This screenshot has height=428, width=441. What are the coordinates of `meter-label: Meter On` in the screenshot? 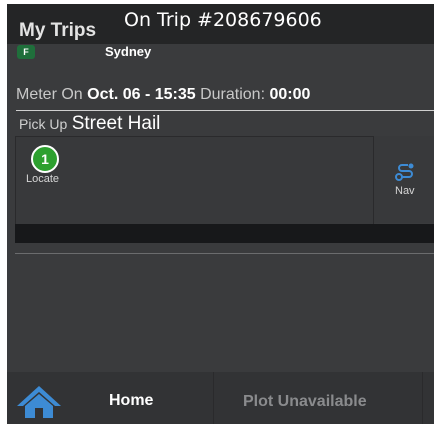 It's located at (49, 94).